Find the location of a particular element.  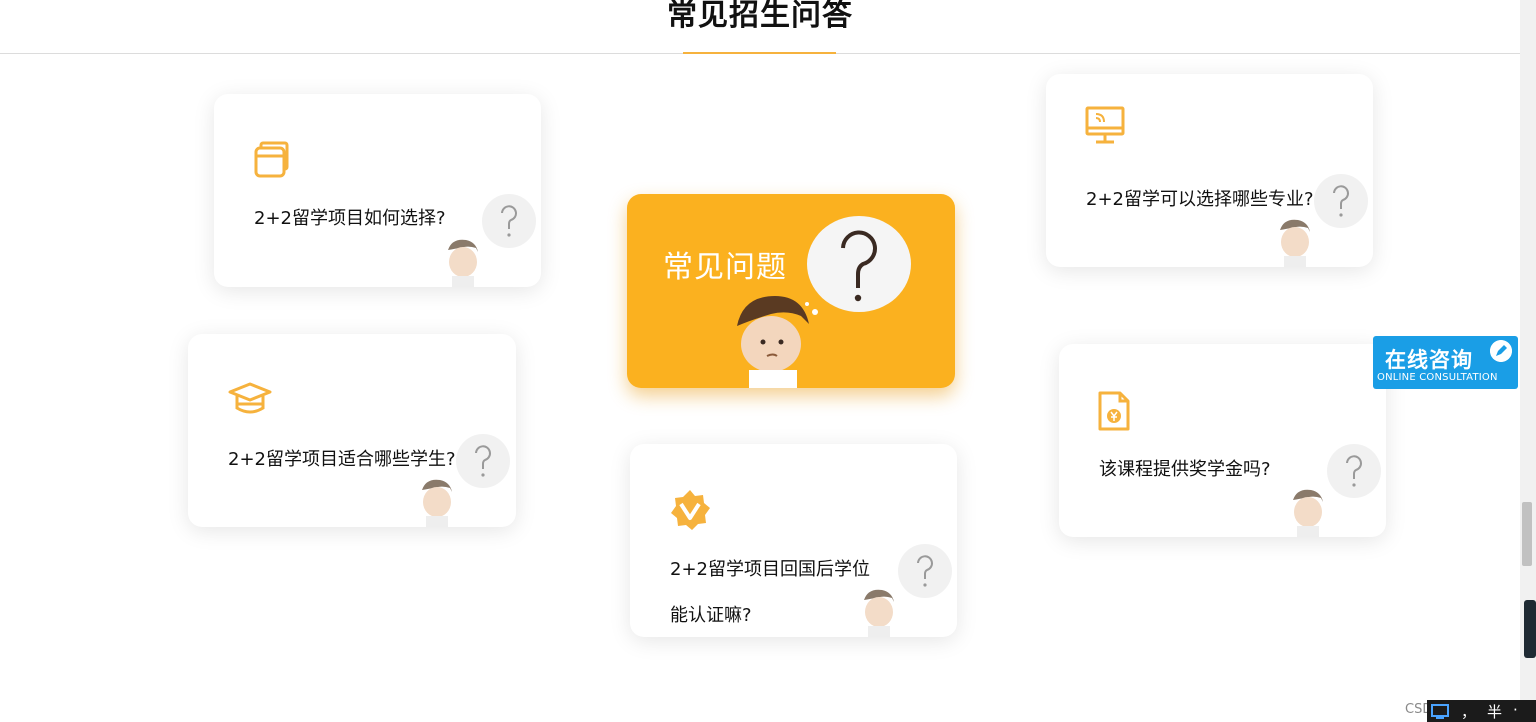

faq-question-line2: 能认证嘛? is located at coordinates (711, 615).